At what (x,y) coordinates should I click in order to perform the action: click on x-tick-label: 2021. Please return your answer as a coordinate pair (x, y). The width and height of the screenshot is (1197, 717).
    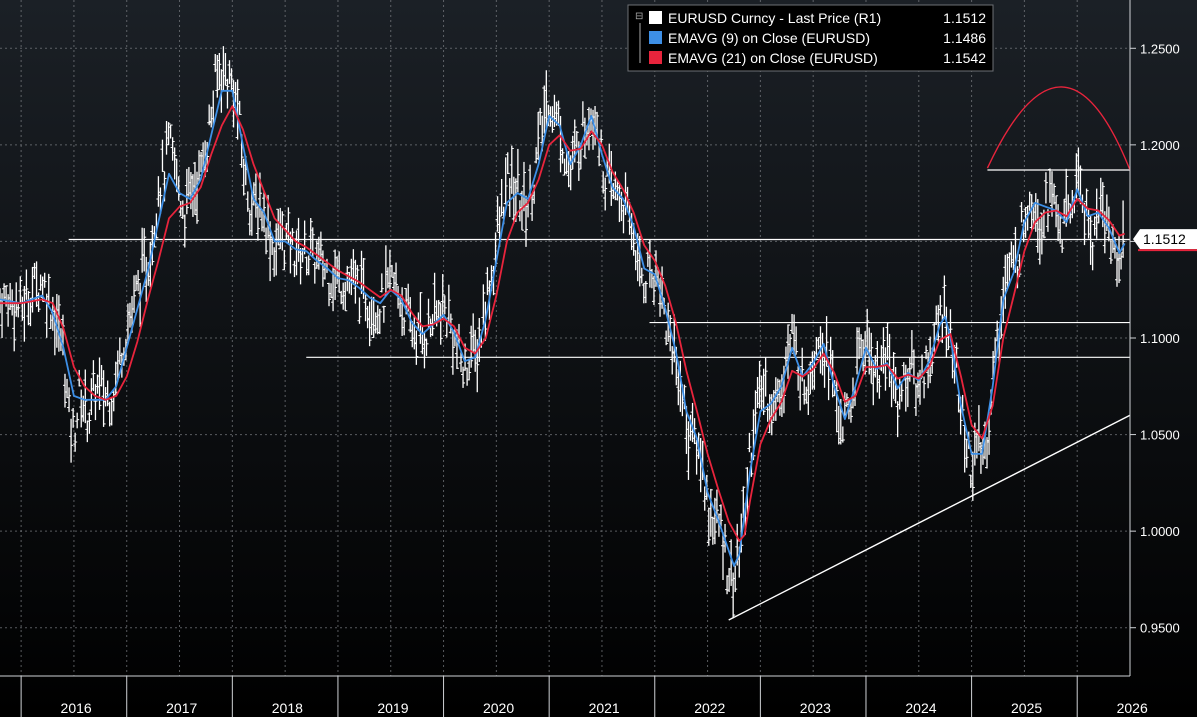
    Looking at the image, I should click on (604, 708).